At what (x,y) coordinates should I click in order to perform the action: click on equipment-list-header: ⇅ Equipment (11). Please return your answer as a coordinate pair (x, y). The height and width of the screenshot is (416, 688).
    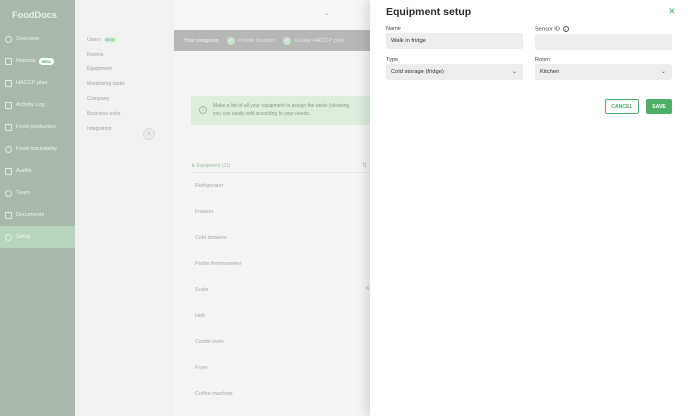
    Looking at the image, I should click on (210, 166).